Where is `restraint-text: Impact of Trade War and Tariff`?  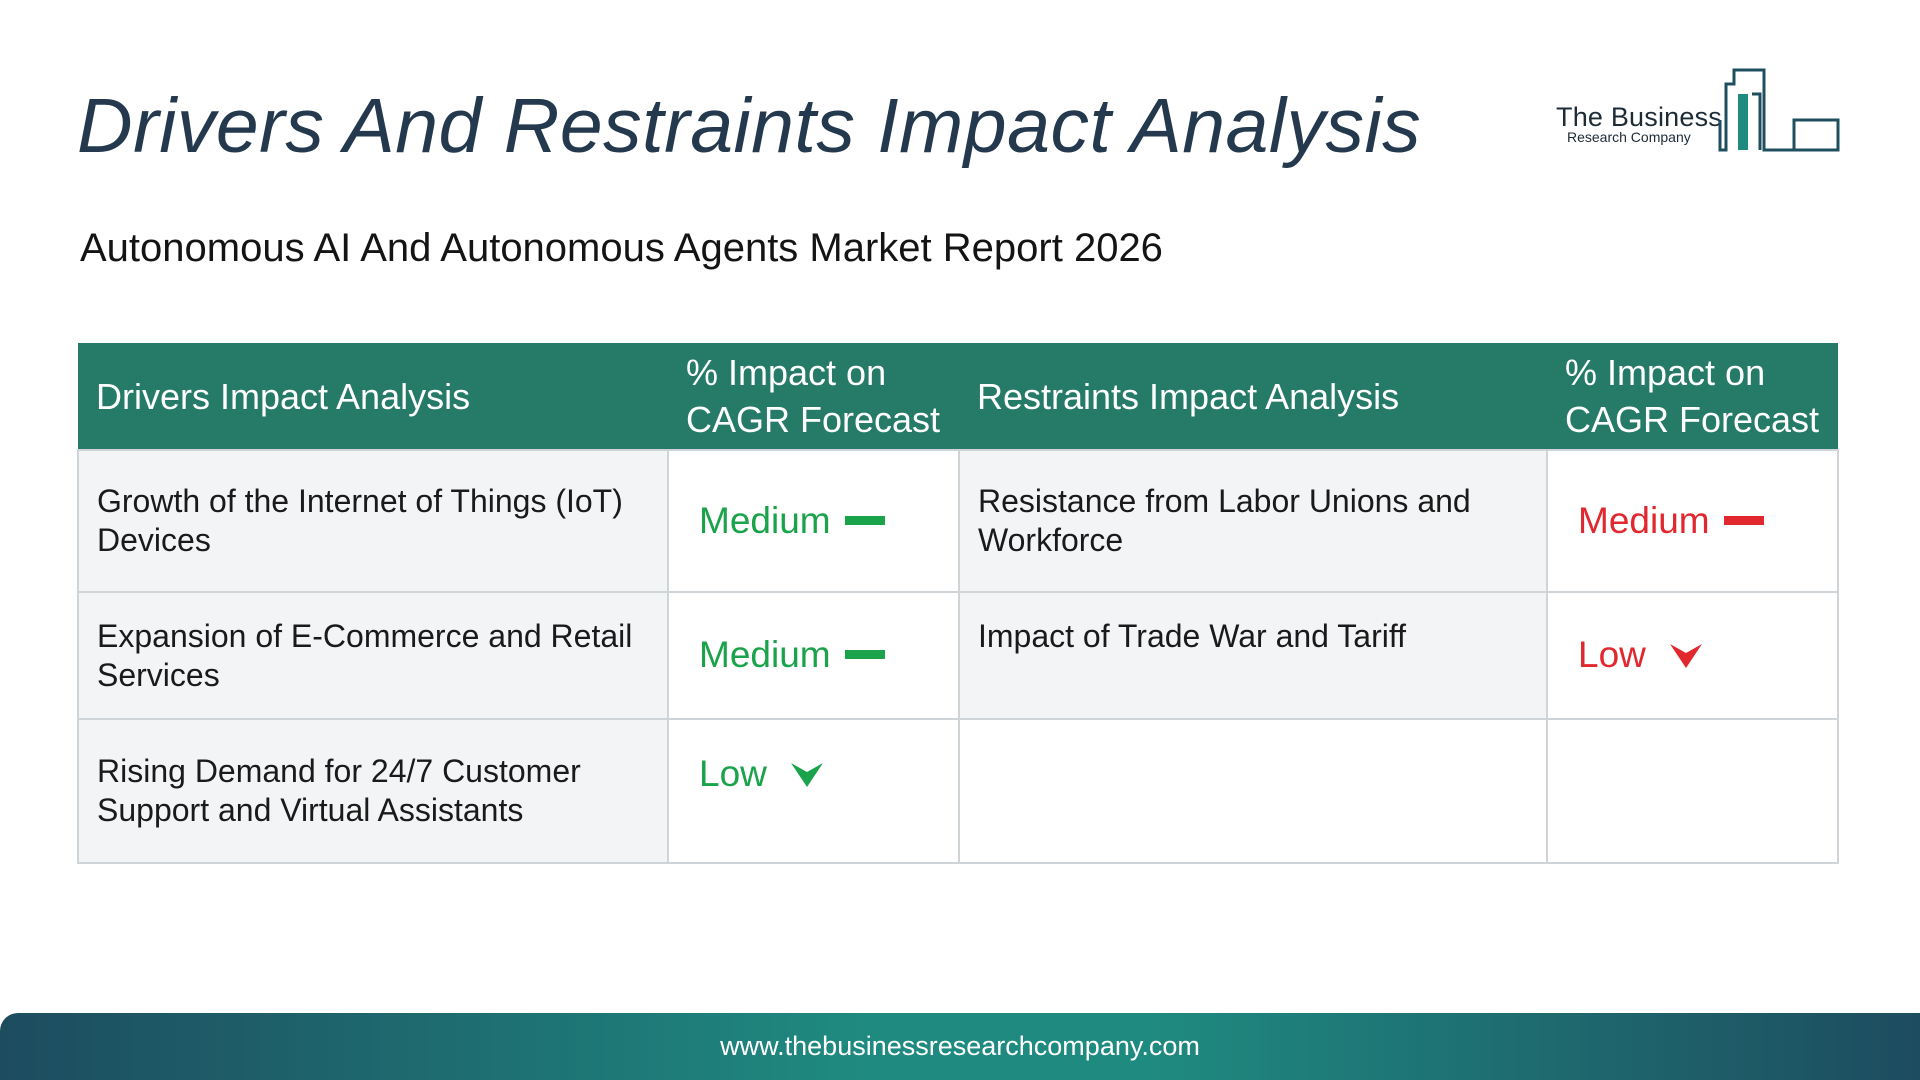 restraint-text: Impact of Trade War and Tariff is located at coordinates (1192, 636).